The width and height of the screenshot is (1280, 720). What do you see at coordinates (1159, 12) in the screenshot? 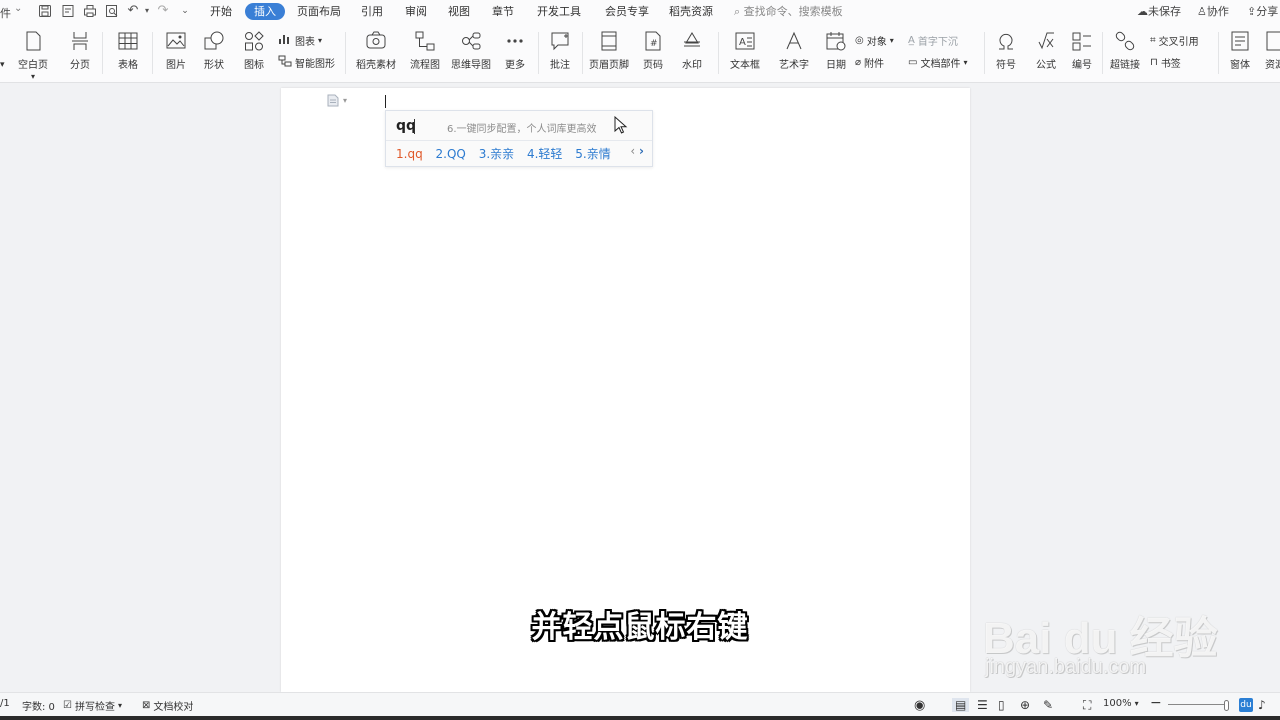
I see `unsaved-status: ☁未保存` at bounding box center [1159, 12].